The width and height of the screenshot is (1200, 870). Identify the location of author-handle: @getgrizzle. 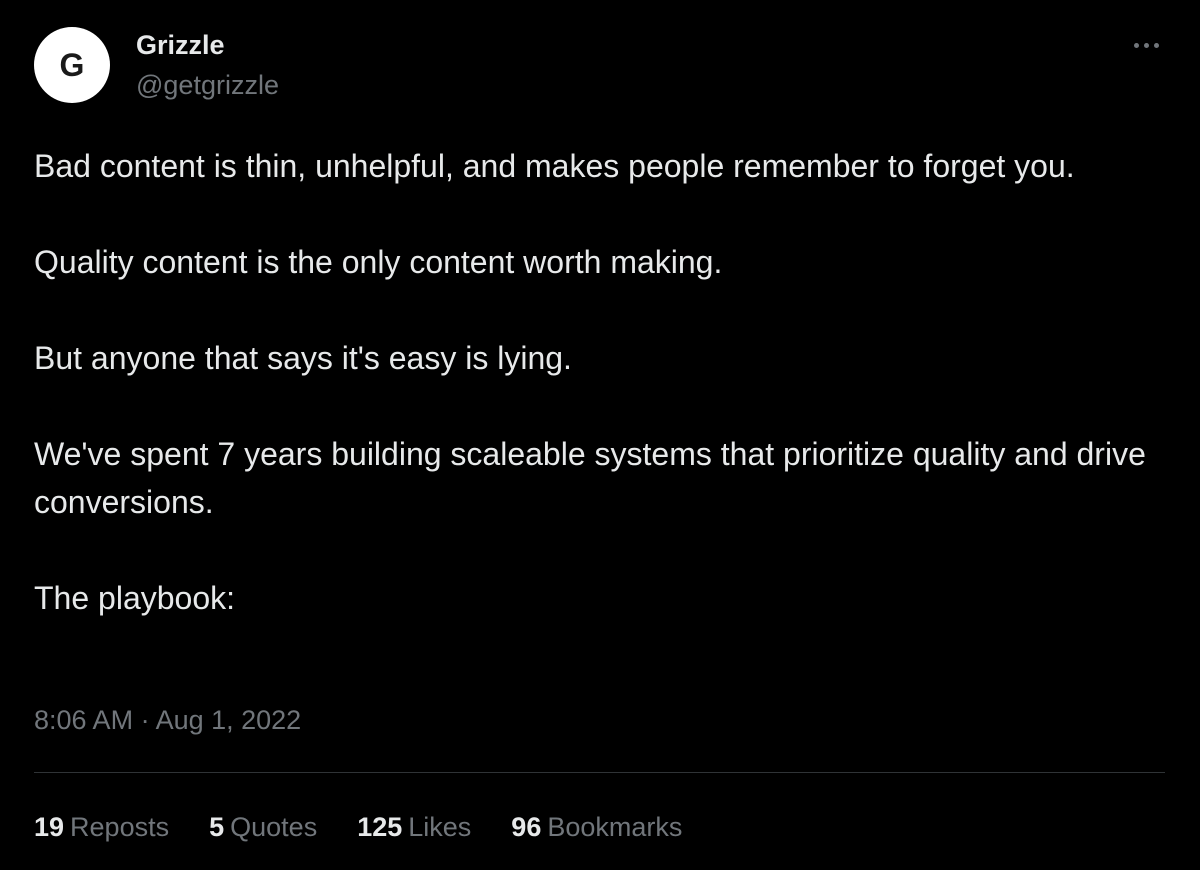
(207, 85).